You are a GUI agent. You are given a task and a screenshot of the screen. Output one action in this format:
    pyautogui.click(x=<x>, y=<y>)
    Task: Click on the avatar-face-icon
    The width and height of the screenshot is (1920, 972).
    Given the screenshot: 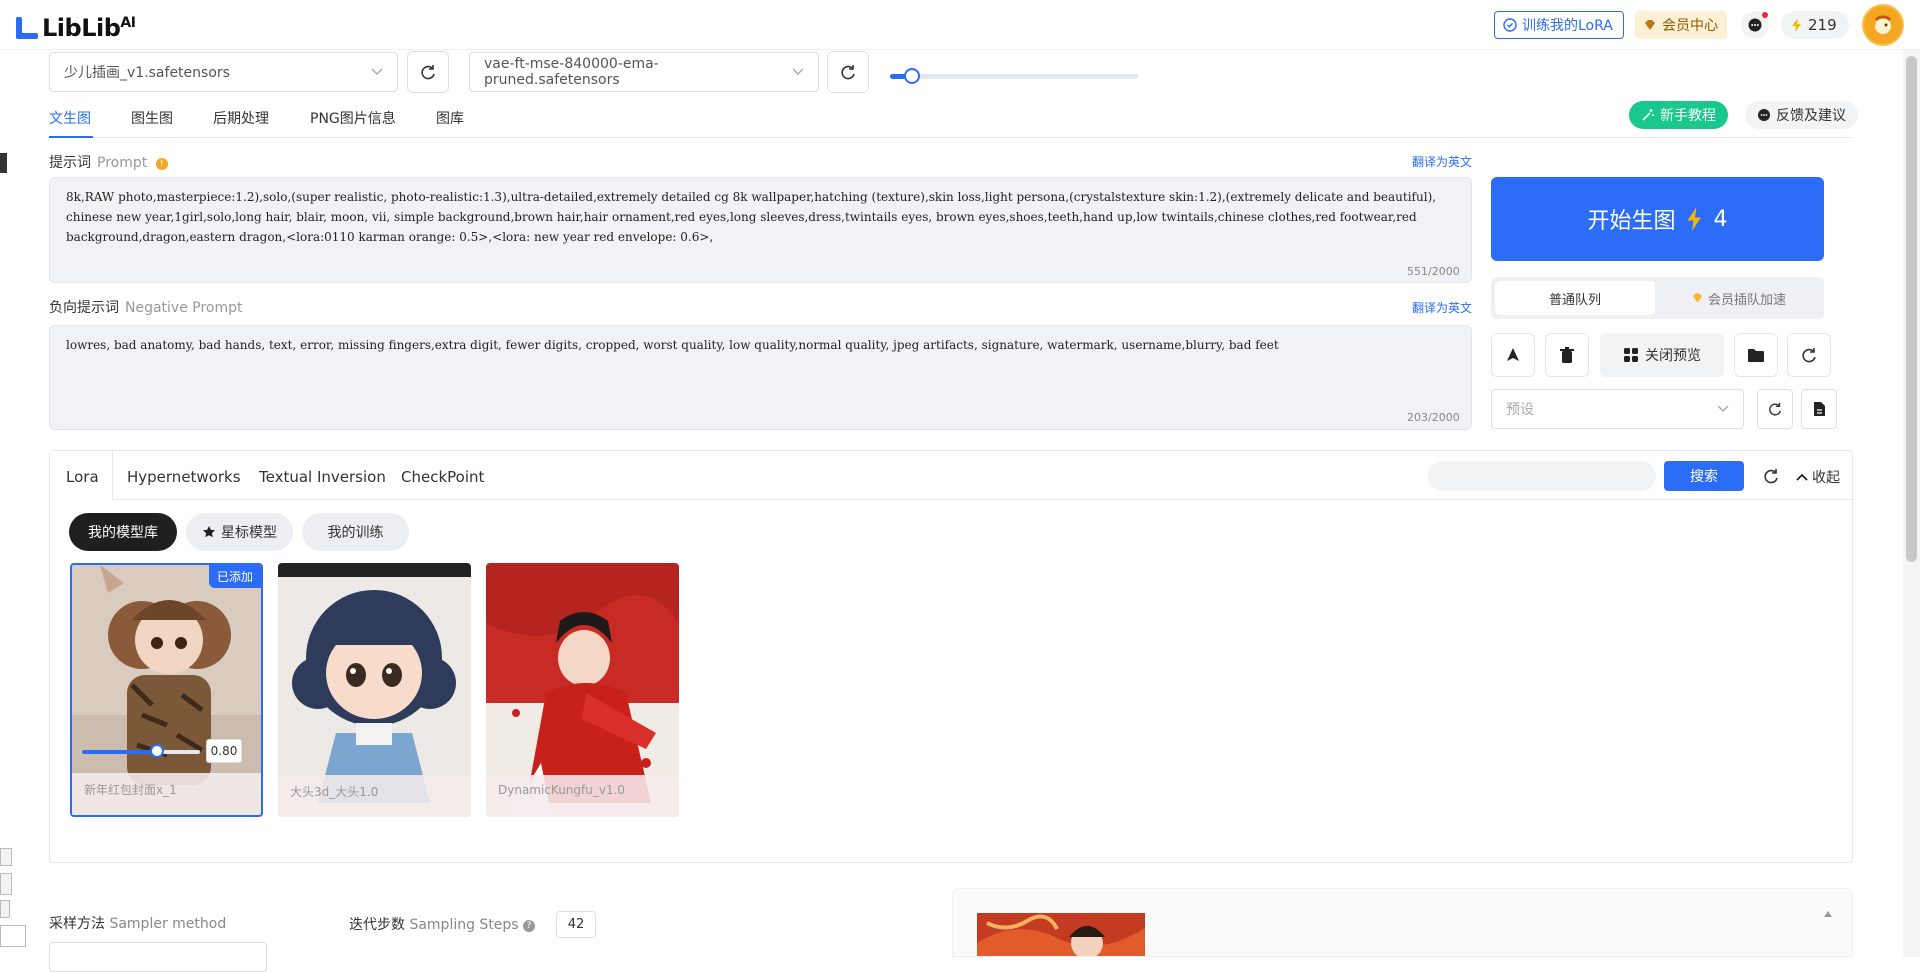 What is the action you would take?
    pyautogui.click(x=1883, y=24)
    